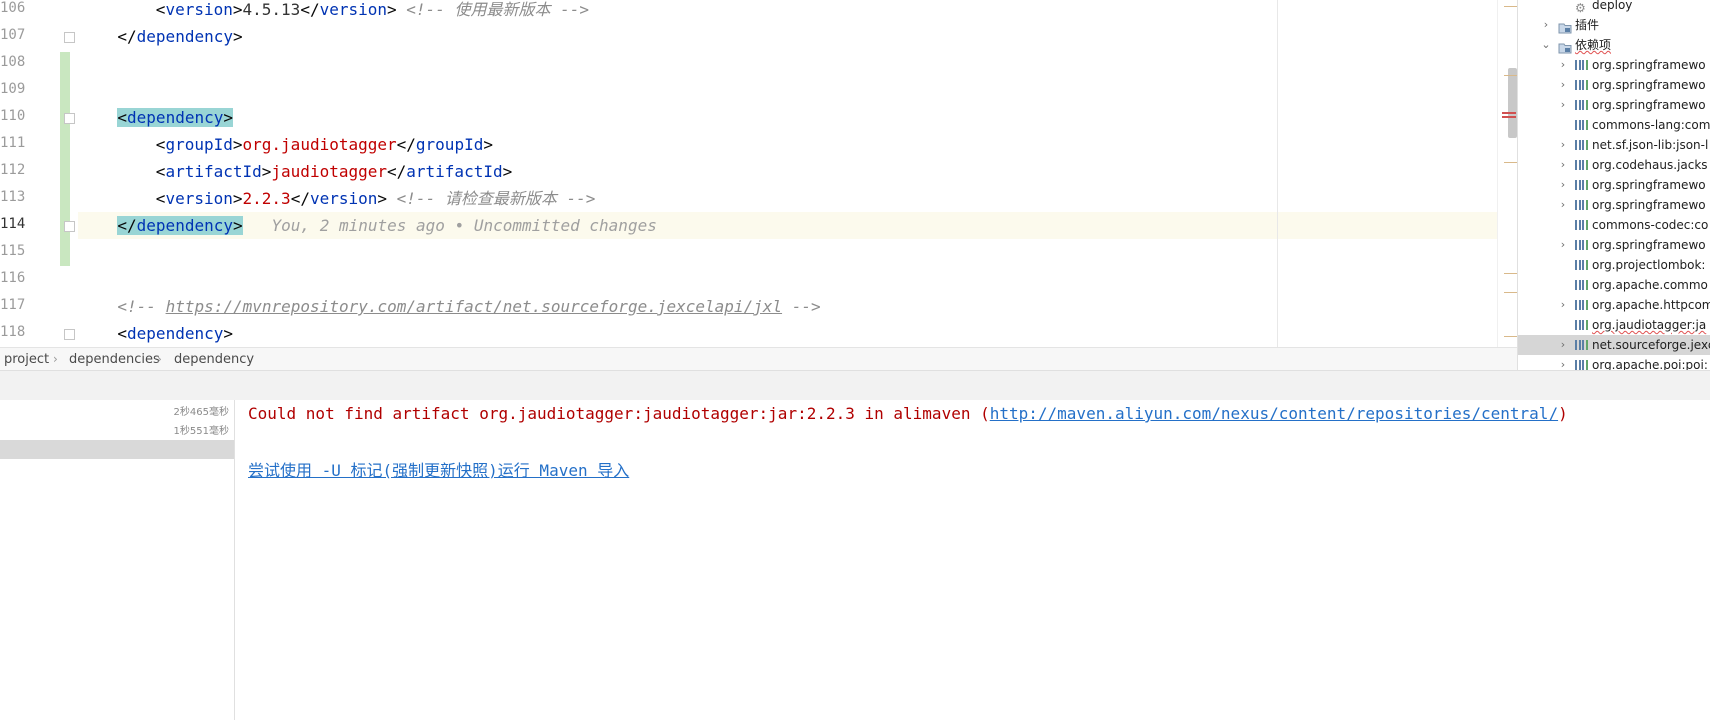 This screenshot has height=720, width=1710. I want to click on breadcrumb: project › dependencies › dependency, so click(758, 359).